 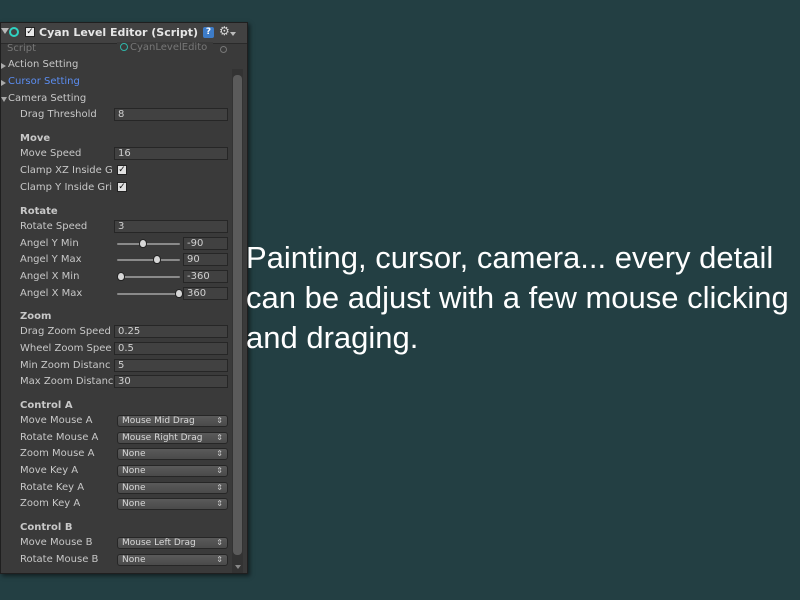 I want to click on clamp-xz-label: Clamp XZ Inside G, so click(x=66, y=170).